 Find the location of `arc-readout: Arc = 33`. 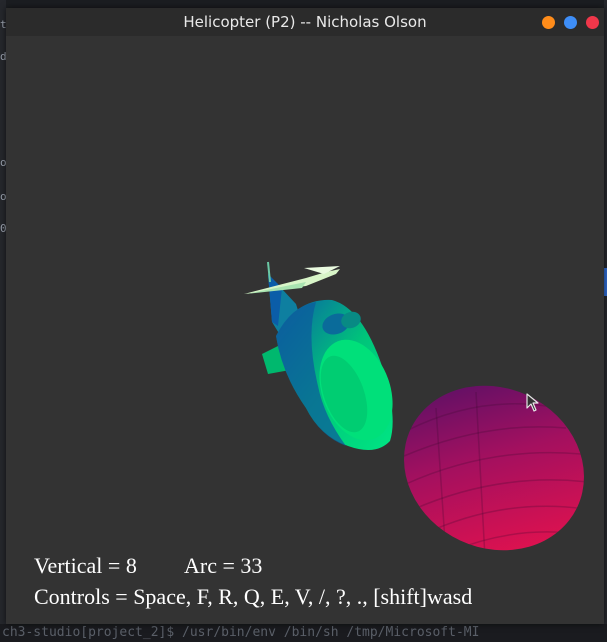

arc-readout: Arc = 33 is located at coordinates (223, 565).